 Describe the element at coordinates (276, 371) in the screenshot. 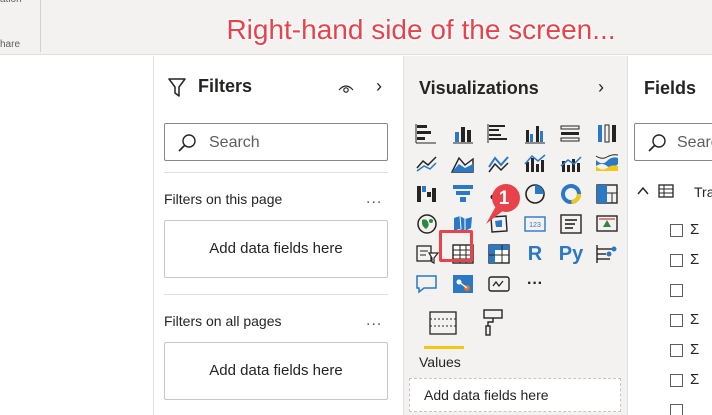

I see `all-pages-filters-drop-zone: Add data fields here` at that location.